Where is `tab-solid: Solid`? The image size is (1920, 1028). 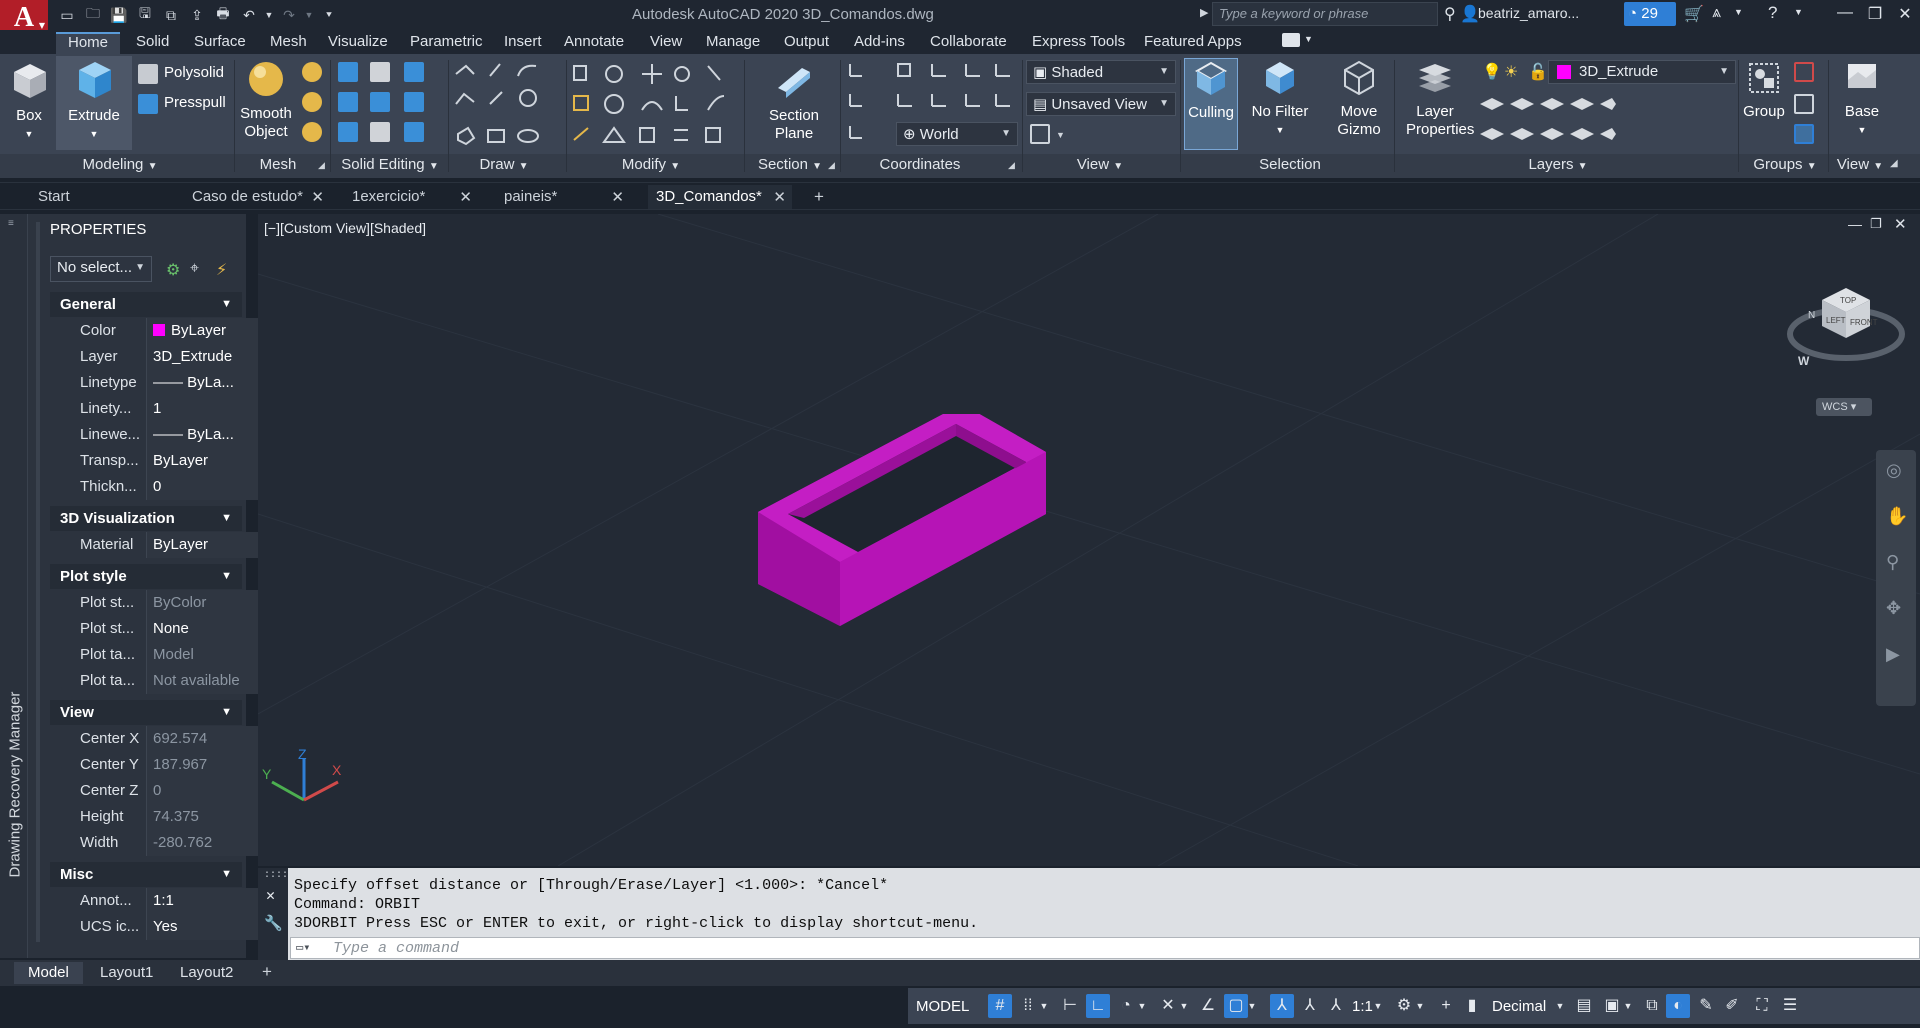 tab-solid: Solid is located at coordinates (152, 43).